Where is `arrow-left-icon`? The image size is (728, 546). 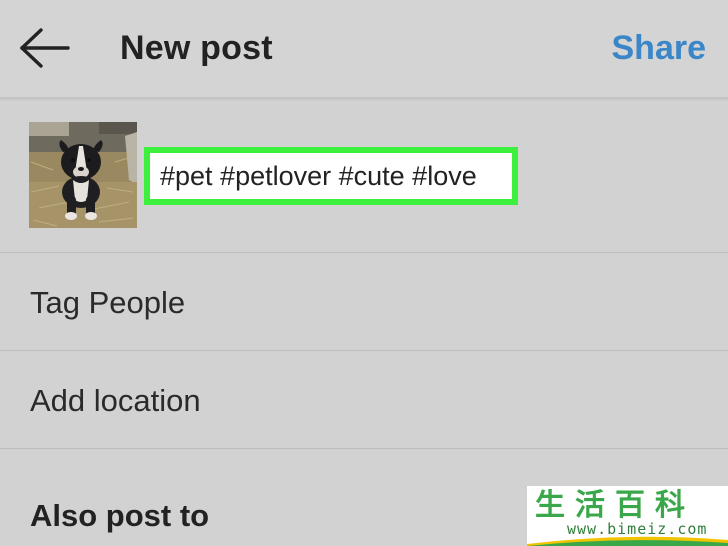 arrow-left-icon is located at coordinates (45, 48).